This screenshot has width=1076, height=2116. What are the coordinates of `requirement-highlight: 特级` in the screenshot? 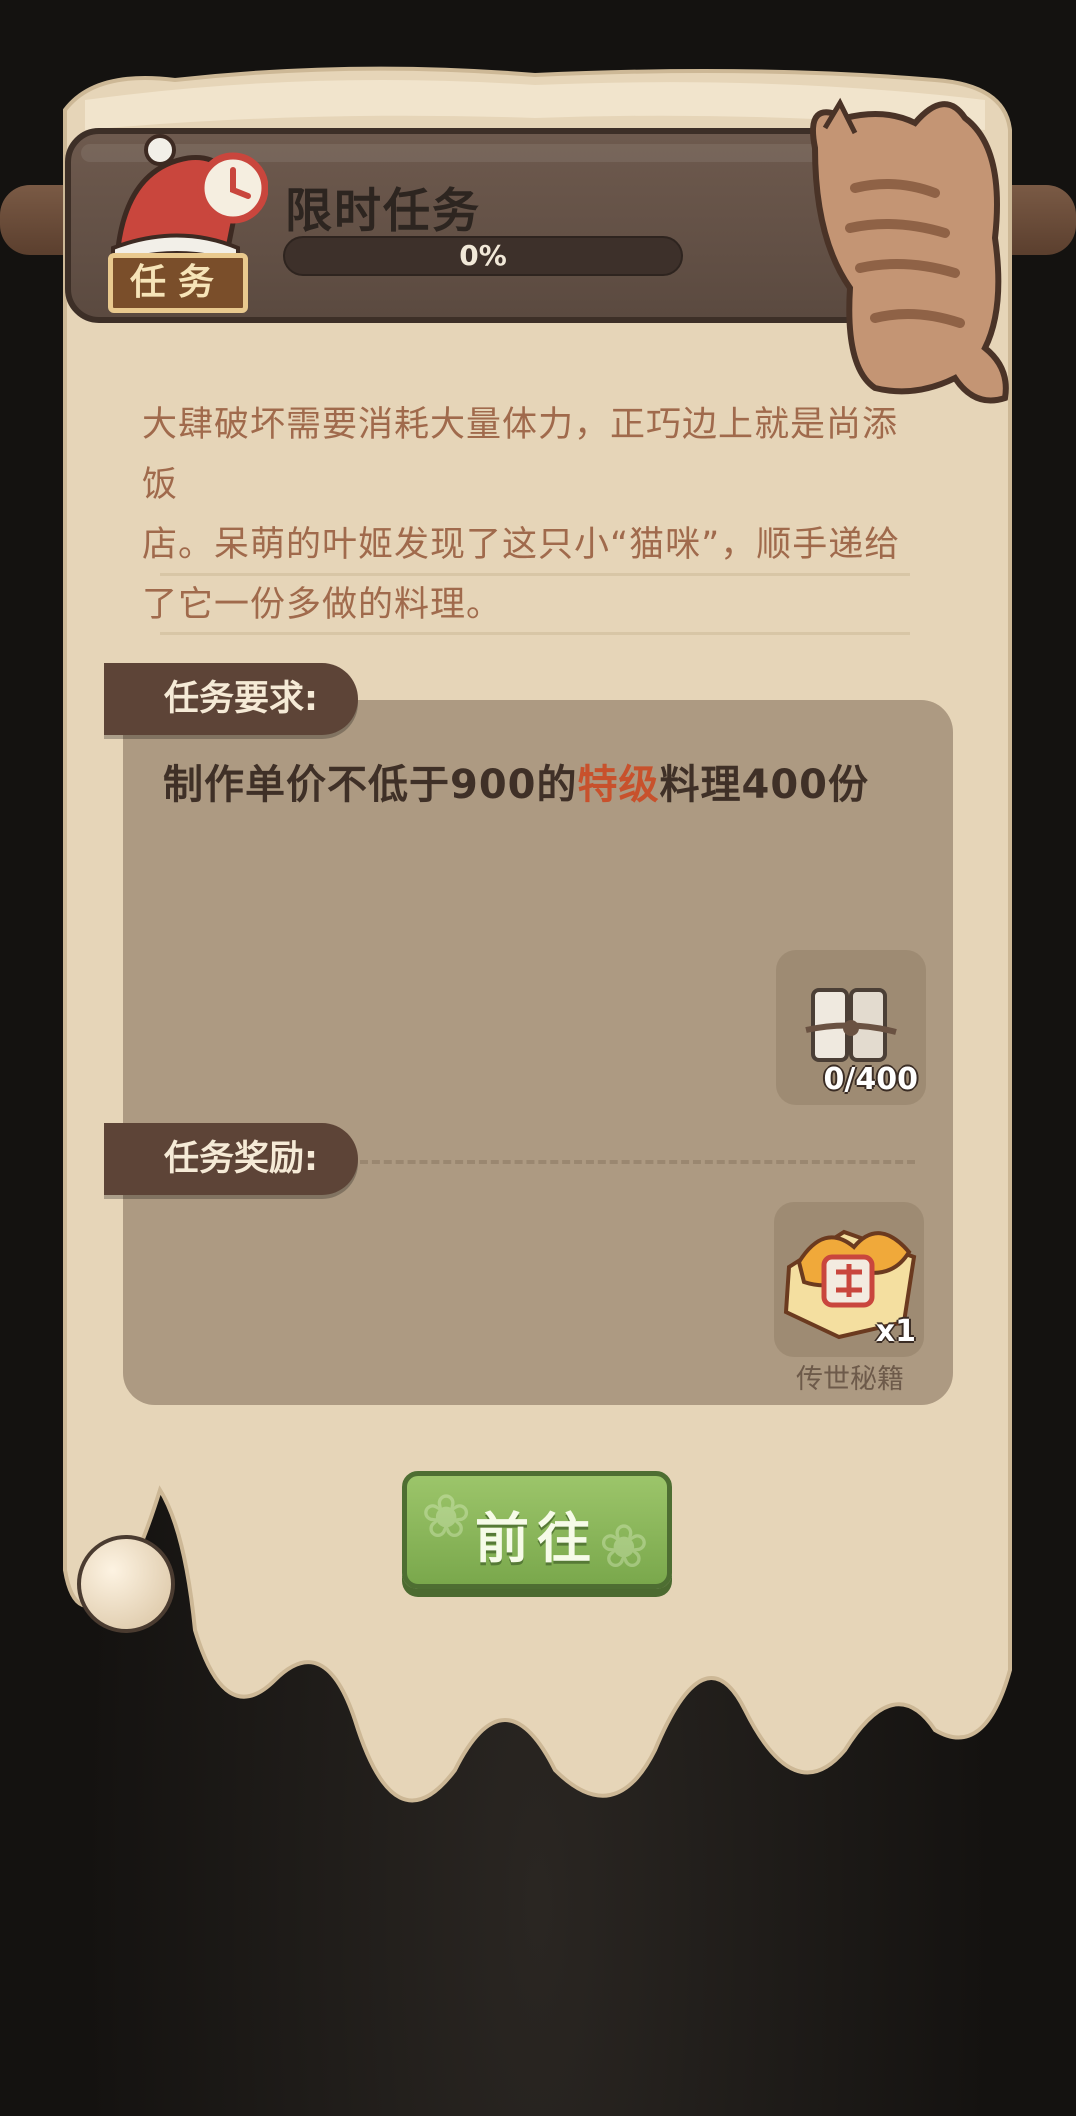 It's located at (618, 785).